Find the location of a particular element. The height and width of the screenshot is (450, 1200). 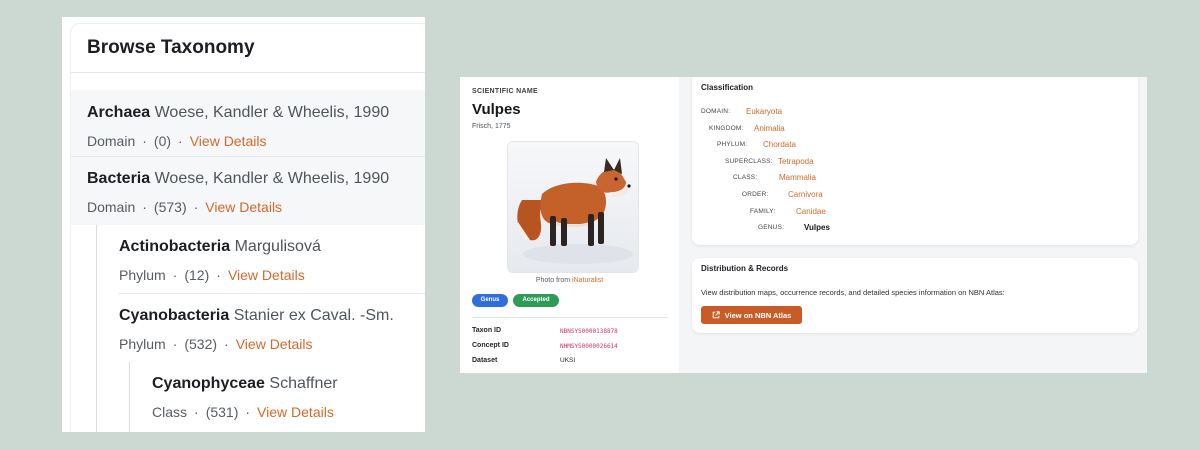

taxon-meta: Domain · (0) · View Details is located at coordinates (177, 141).